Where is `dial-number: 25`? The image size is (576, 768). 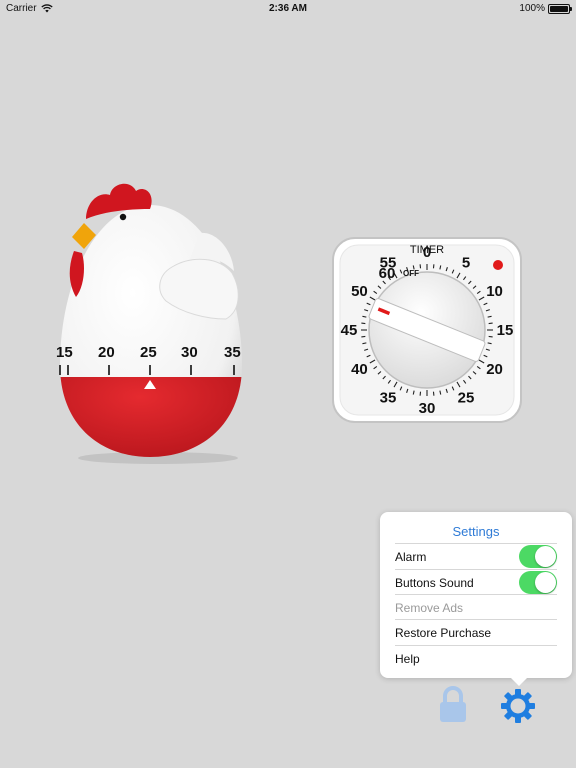
dial-number: 25 is located at coordinates (466, 398).